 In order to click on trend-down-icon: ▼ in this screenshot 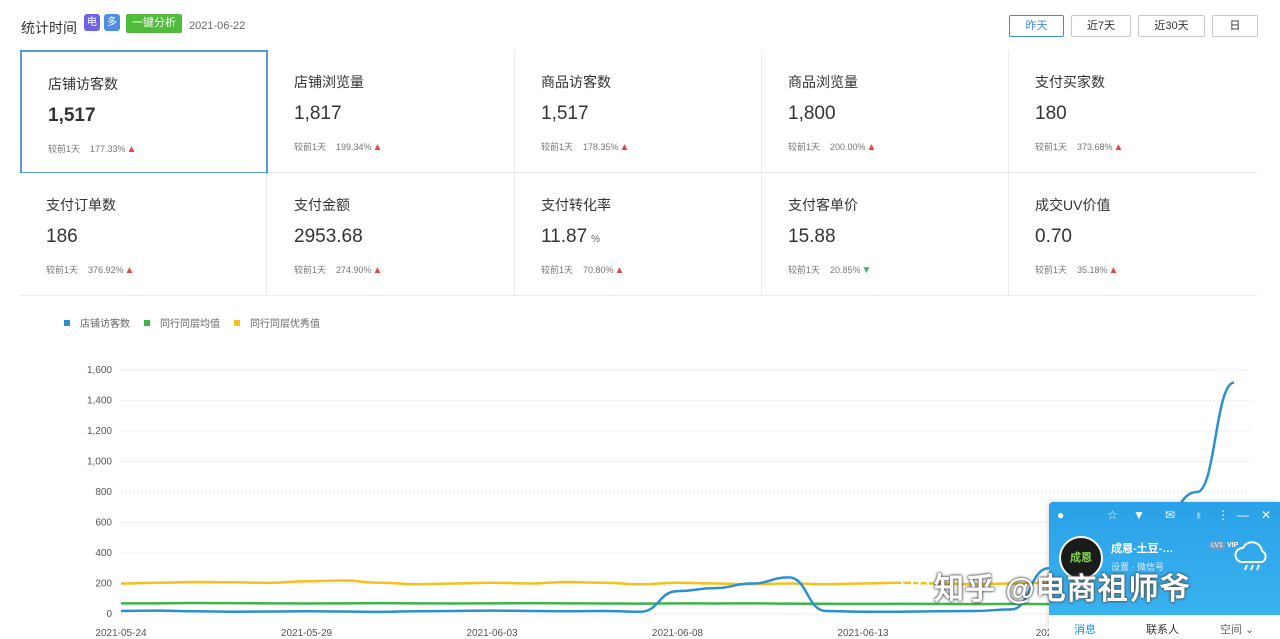, I will do `click(866, 270)`.